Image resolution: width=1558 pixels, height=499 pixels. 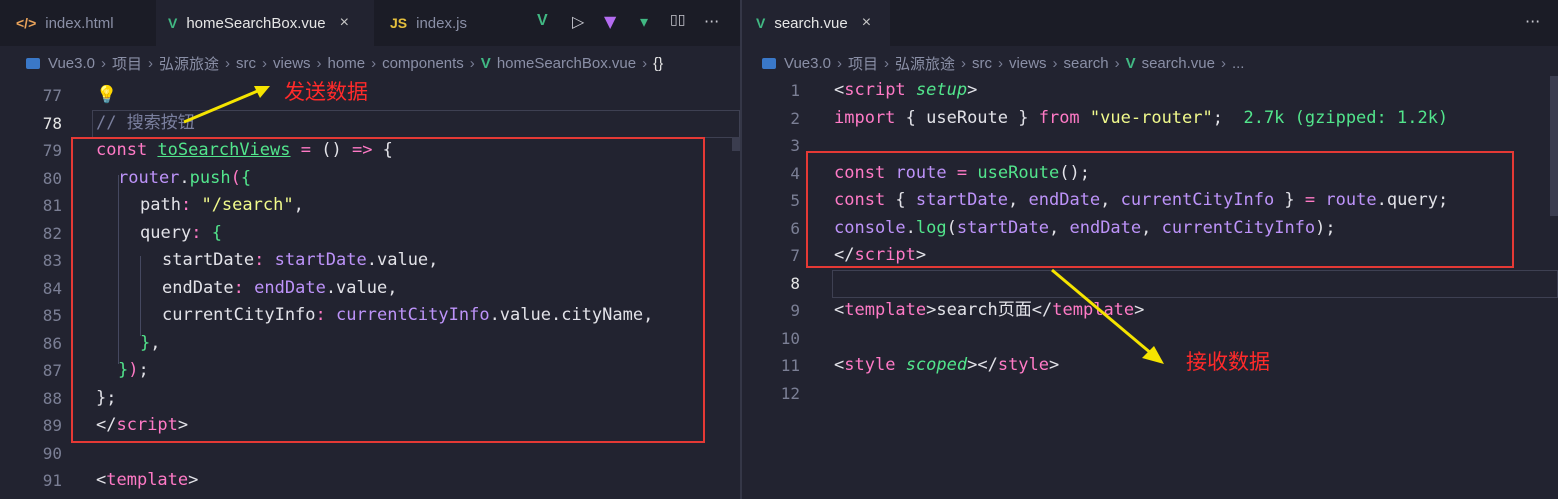 I want to click on line-number: 89, so click(x=52, y=425).